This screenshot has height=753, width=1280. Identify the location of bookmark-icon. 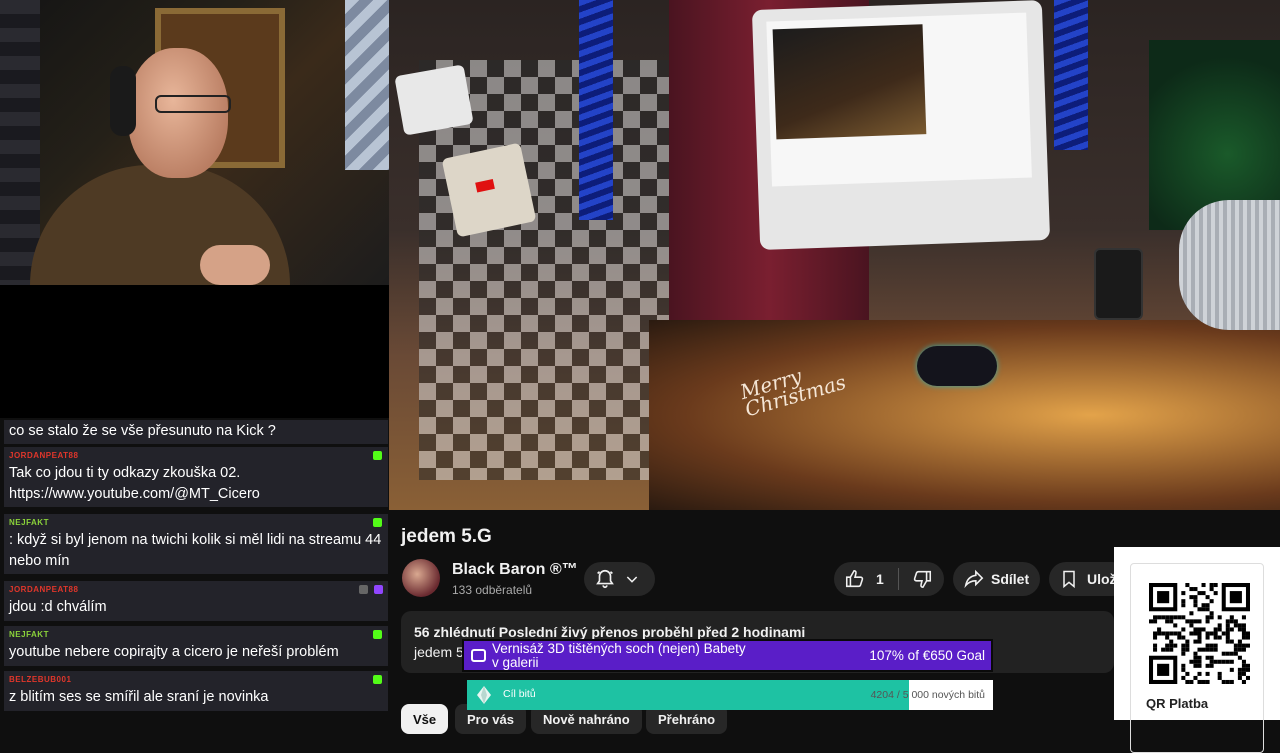
(1069, 579).